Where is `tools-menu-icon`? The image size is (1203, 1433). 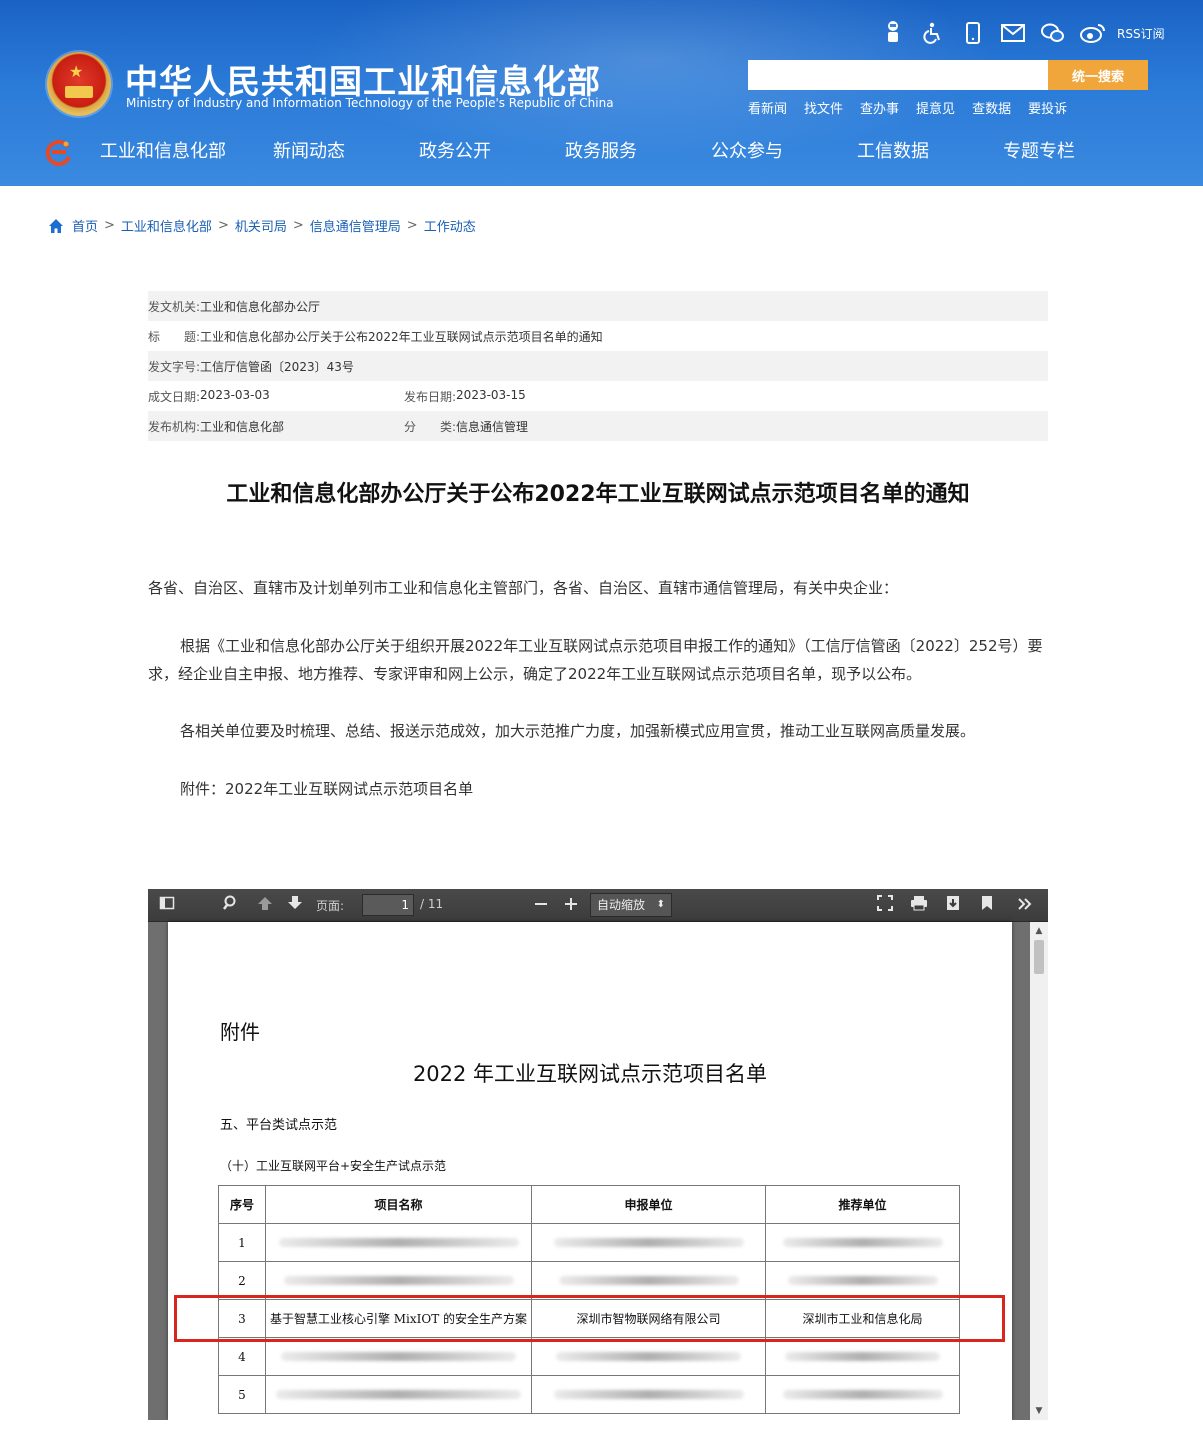 tools-menu-icon is located at coordinates (1025, 906).